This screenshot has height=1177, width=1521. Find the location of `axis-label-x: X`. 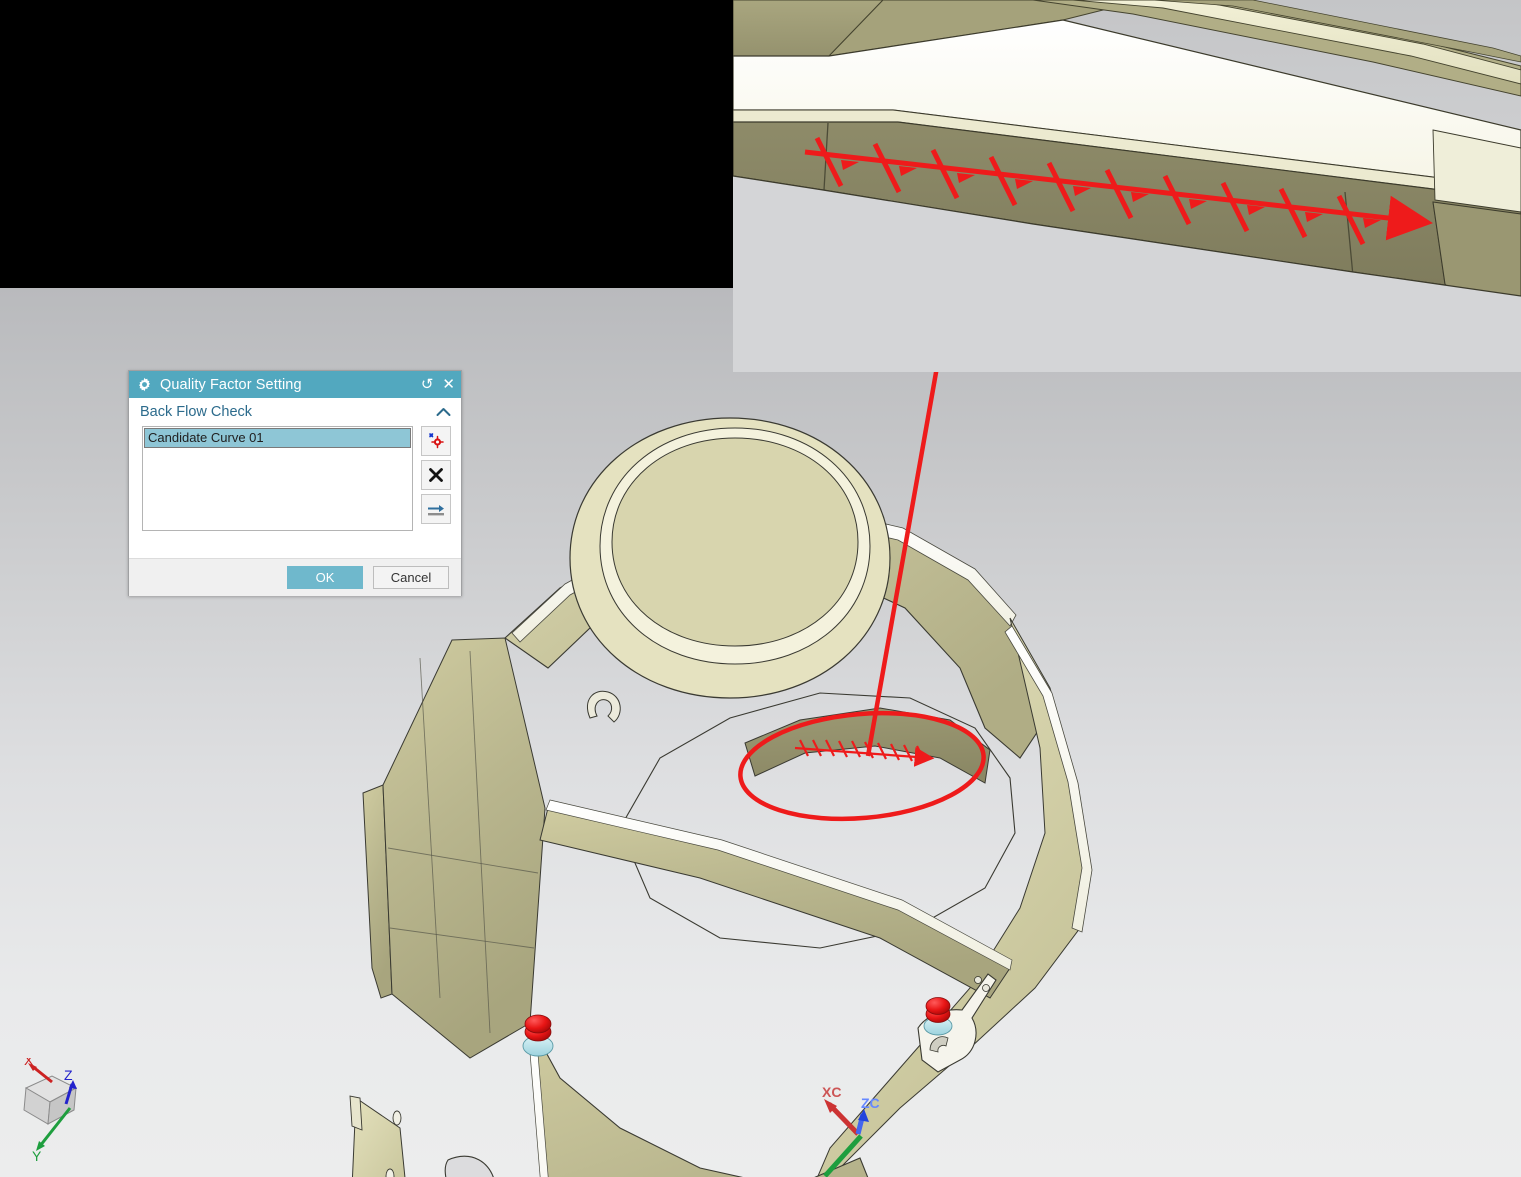

axis-label-x: X is located at coordinates (29, 1063).